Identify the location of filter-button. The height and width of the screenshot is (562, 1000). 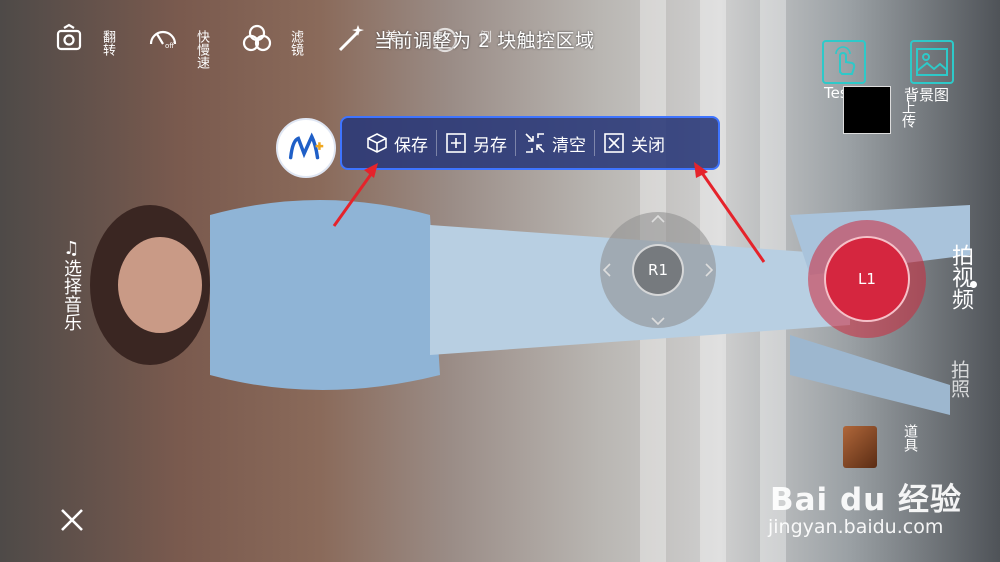
(263, 45).